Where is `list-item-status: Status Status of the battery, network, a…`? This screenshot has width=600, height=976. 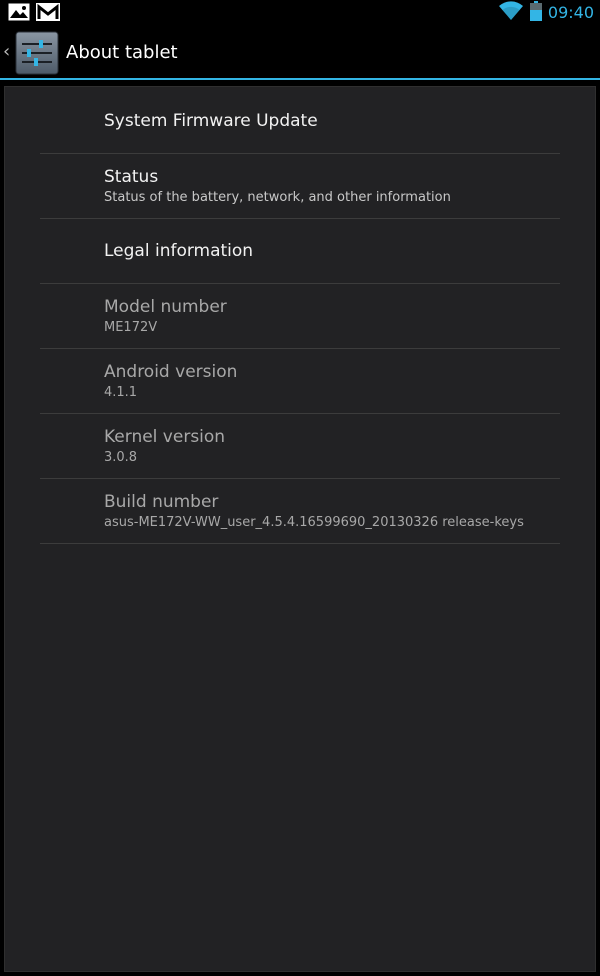
list-item-status: Status Status of the battery, network, a… is located at coordinates (300, 186).